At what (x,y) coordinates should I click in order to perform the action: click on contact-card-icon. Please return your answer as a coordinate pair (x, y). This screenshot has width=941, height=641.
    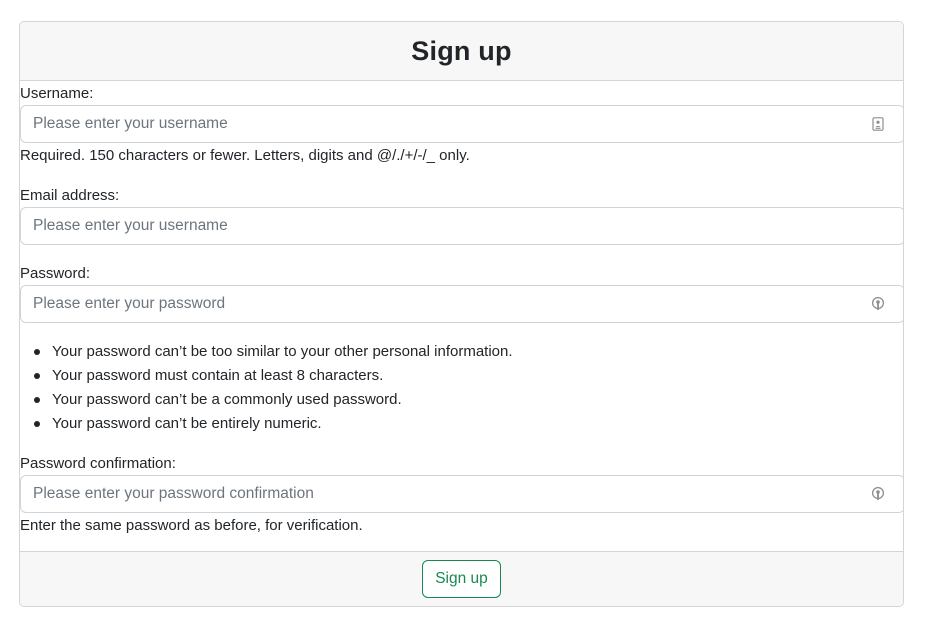
    Looking at the image, I should click on (878, 124).